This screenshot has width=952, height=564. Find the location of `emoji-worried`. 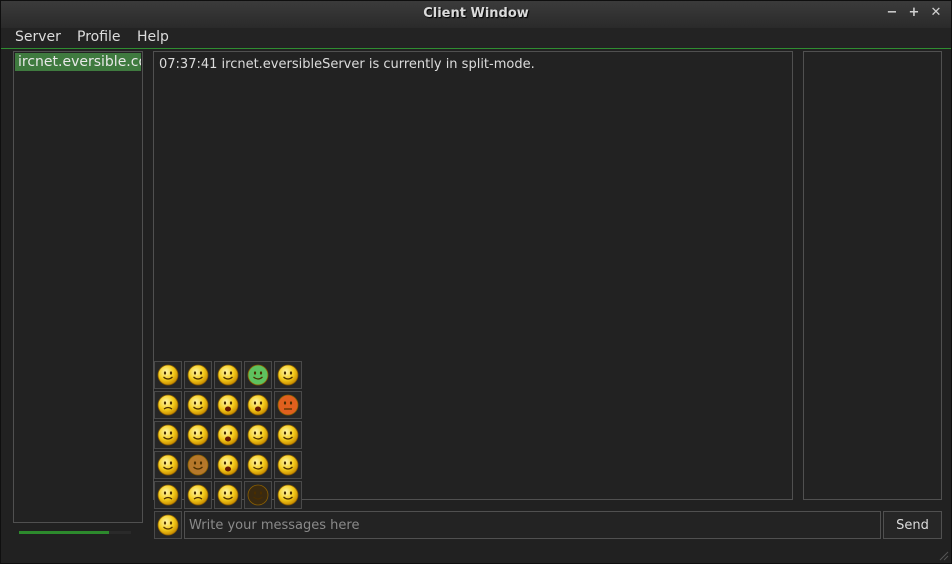

emoji-worried is located at coordinates (198, 495).